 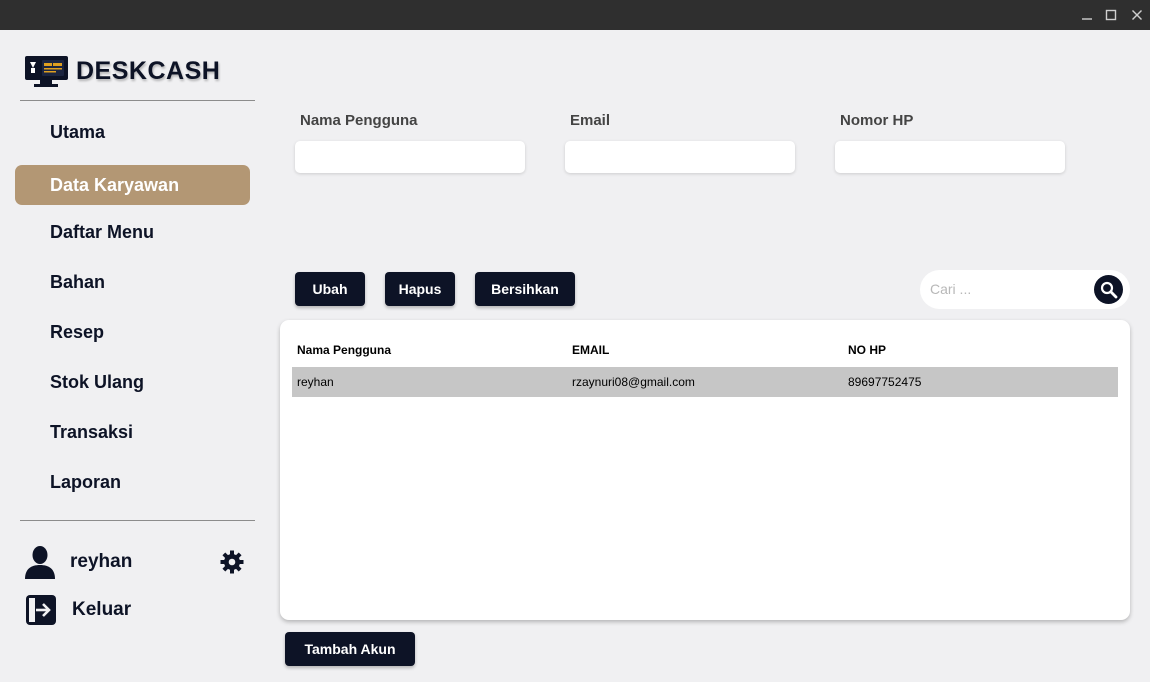 I want to click on search-box, so click(x=1025, y=289).